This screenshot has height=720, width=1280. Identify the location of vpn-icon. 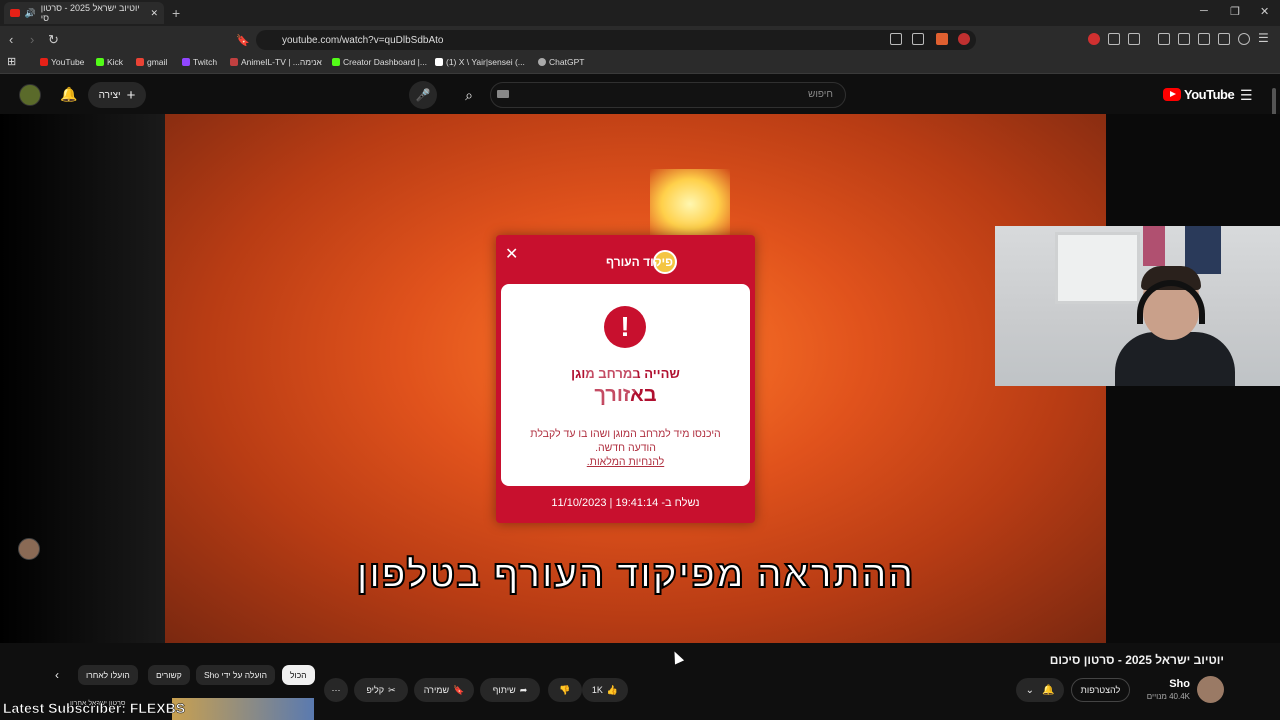
(1244, 39).